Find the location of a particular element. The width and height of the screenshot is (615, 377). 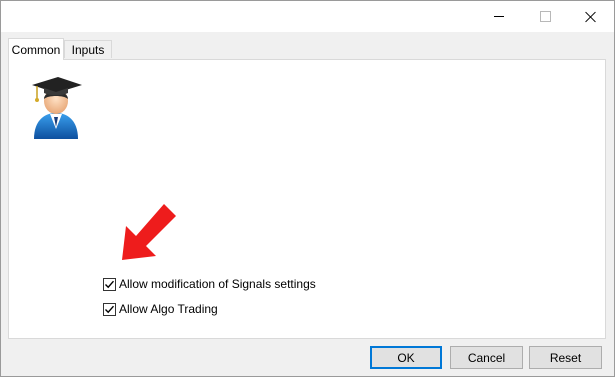

minimize-button is located at coordinates (499, 16).